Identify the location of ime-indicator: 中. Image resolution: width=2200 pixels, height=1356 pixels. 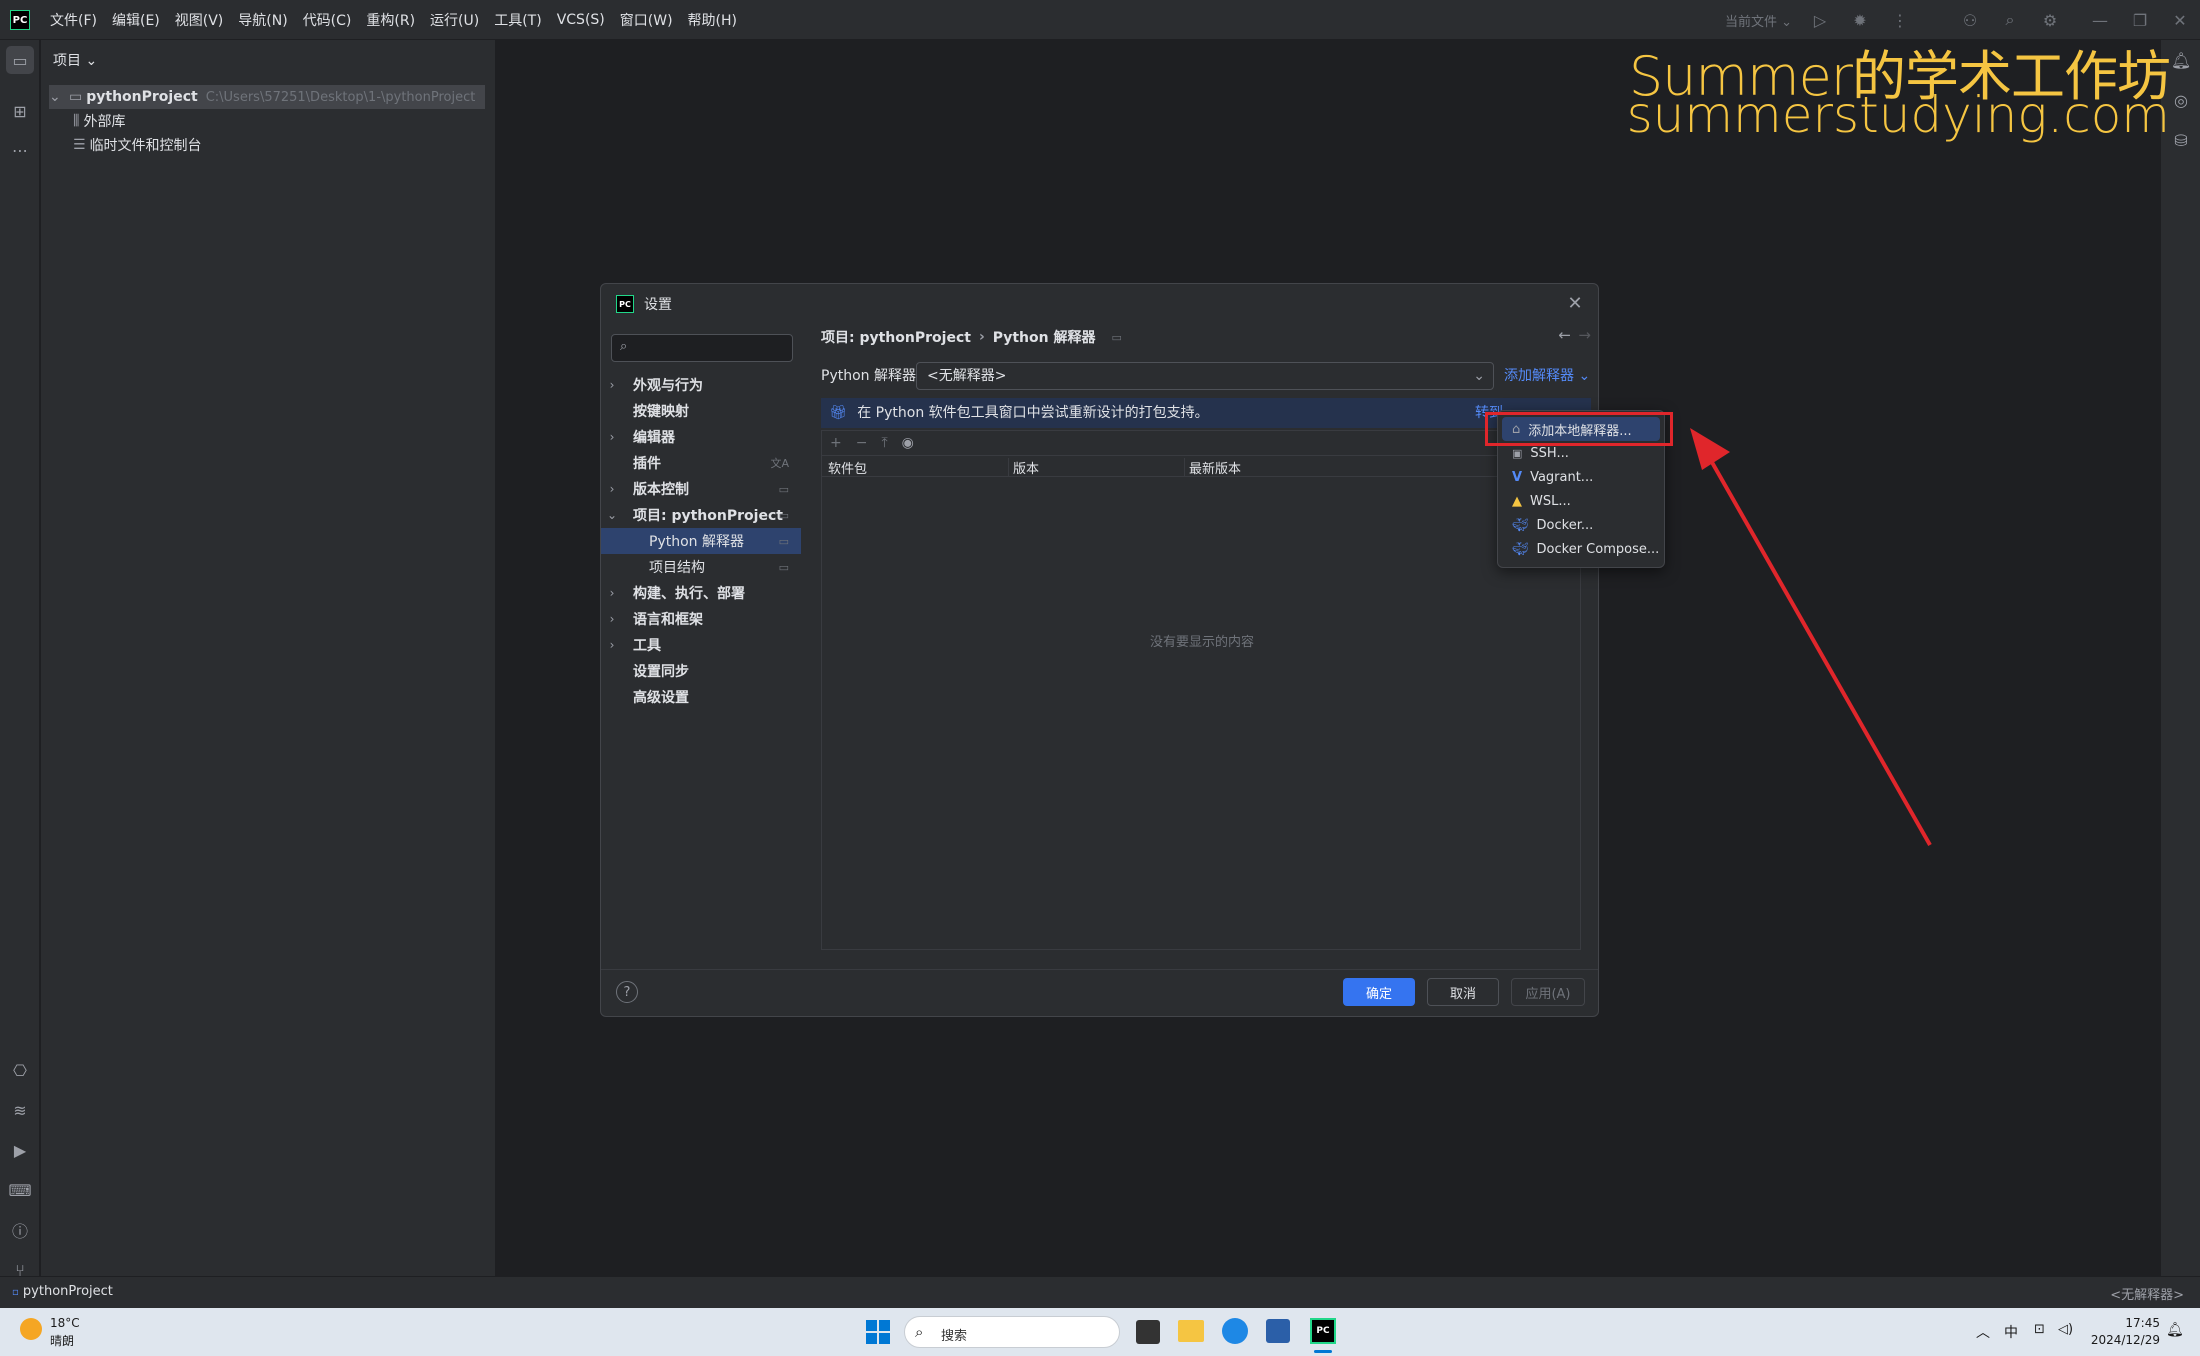
(2011, 1332).